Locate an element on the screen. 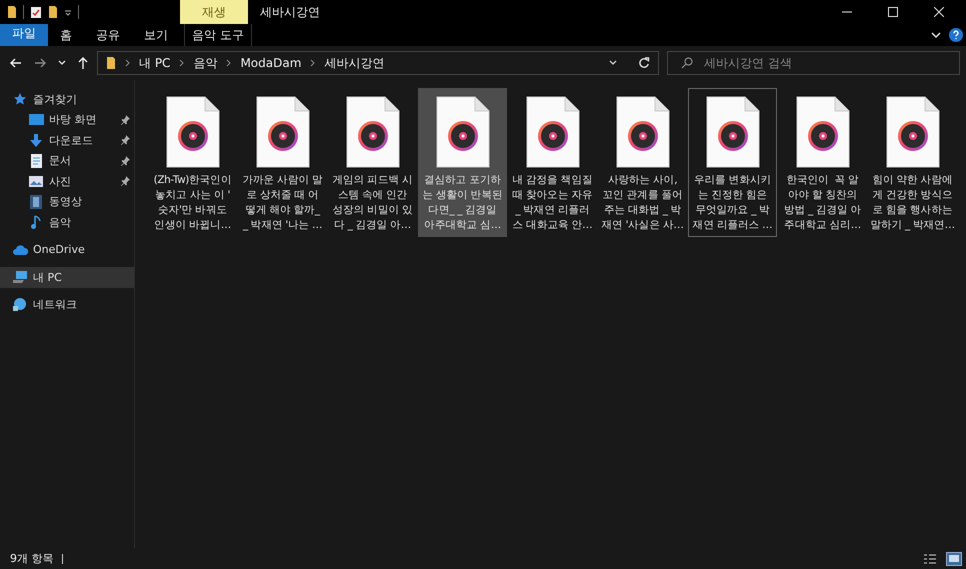 The height and width of the screenshot is (569, 966). star-icon is located at coordinates (20, 99).